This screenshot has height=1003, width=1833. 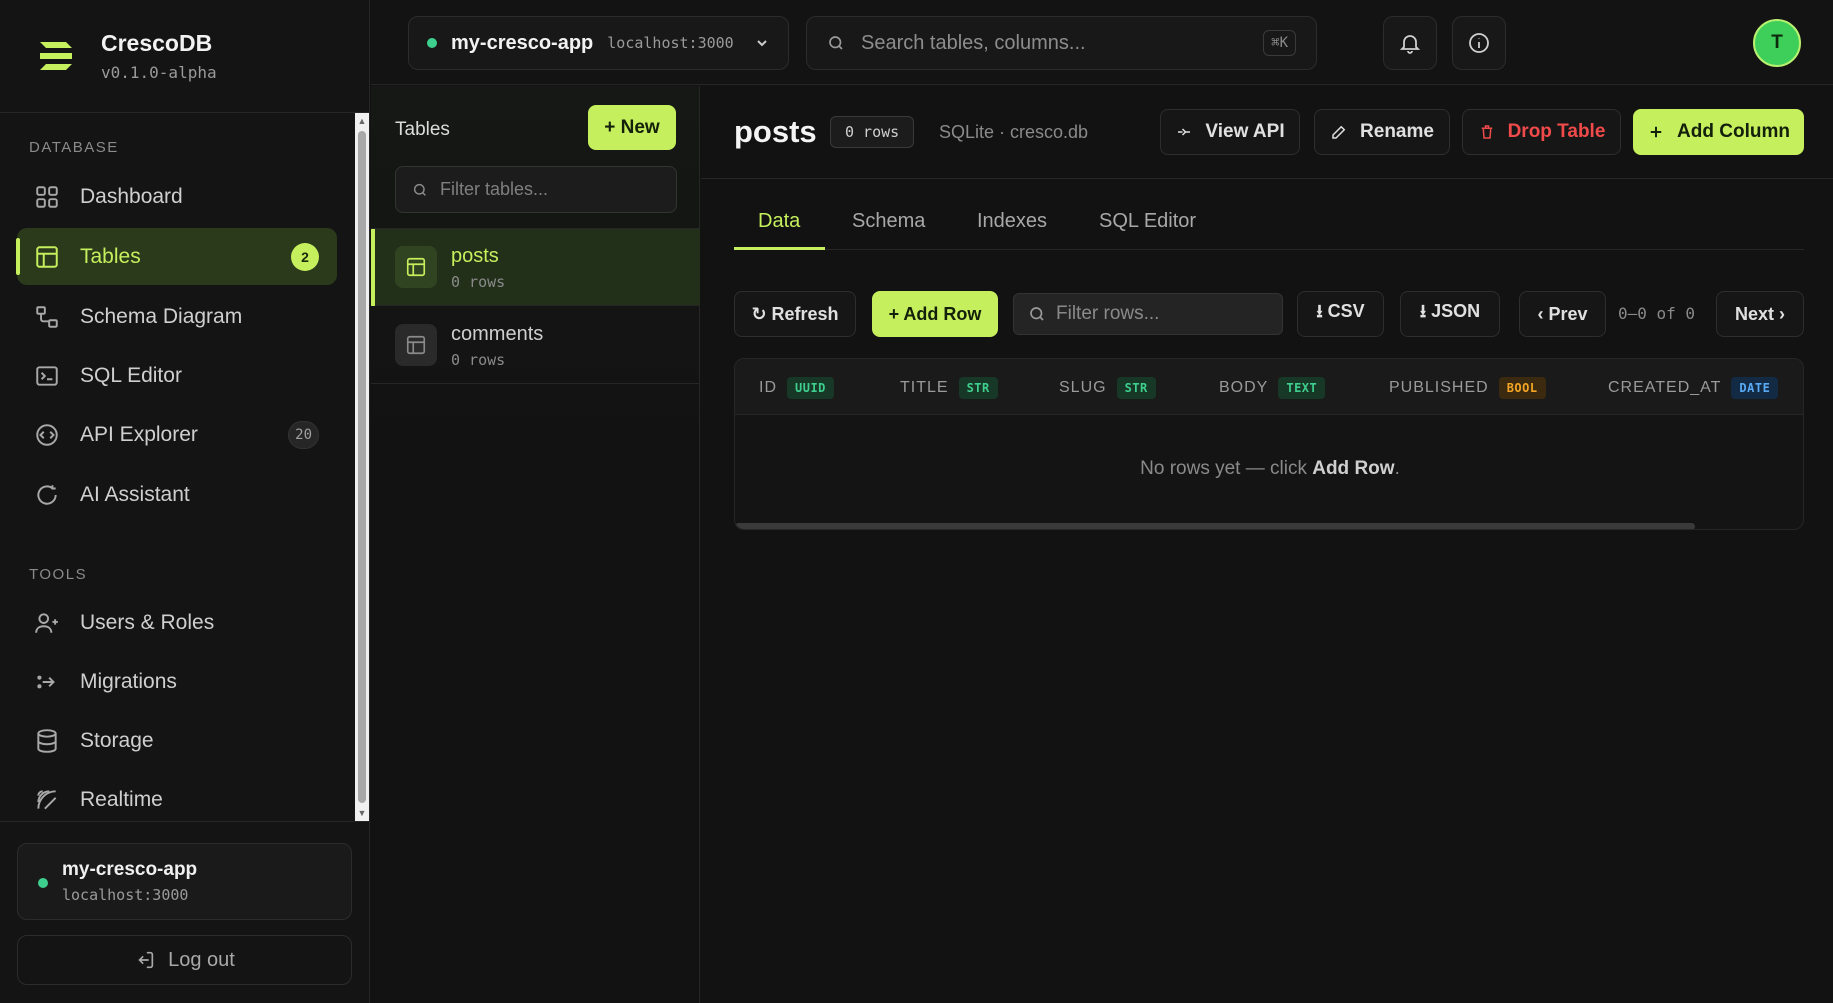 What do you see at coordinates (47, 740) in the screenshot?
I see `database-icon` at bounding box center [47, 740].